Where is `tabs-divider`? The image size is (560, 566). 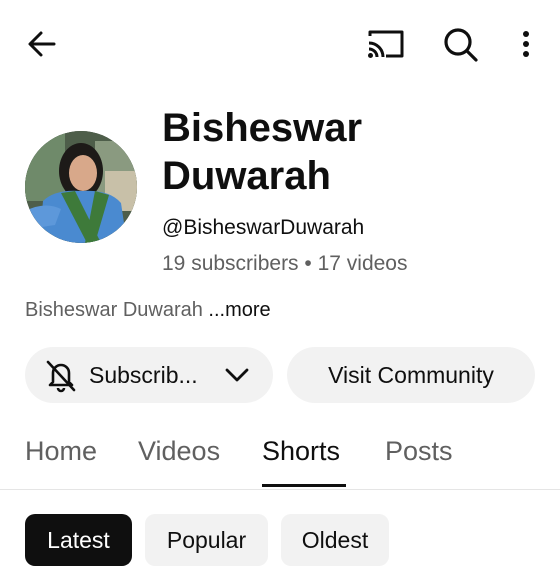 tabs-divider is located at coordinates (280, 489).